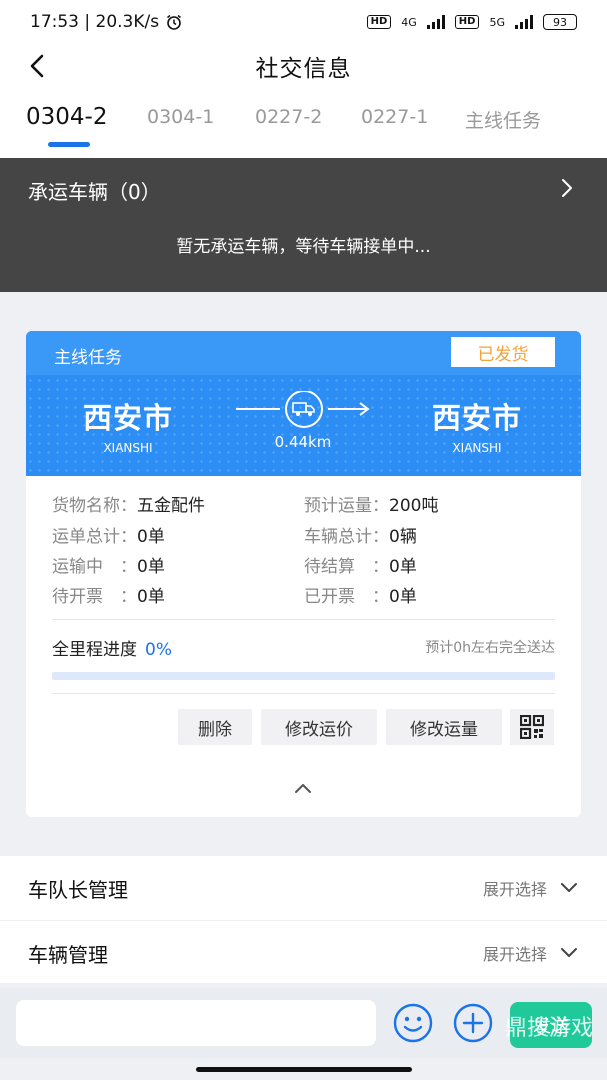 This screenshot has height=1080, width=607. Describe the element at coordinates (128, 448) in the screenshot. I see `origin-city-pinyin: XIANSHI` at that location.